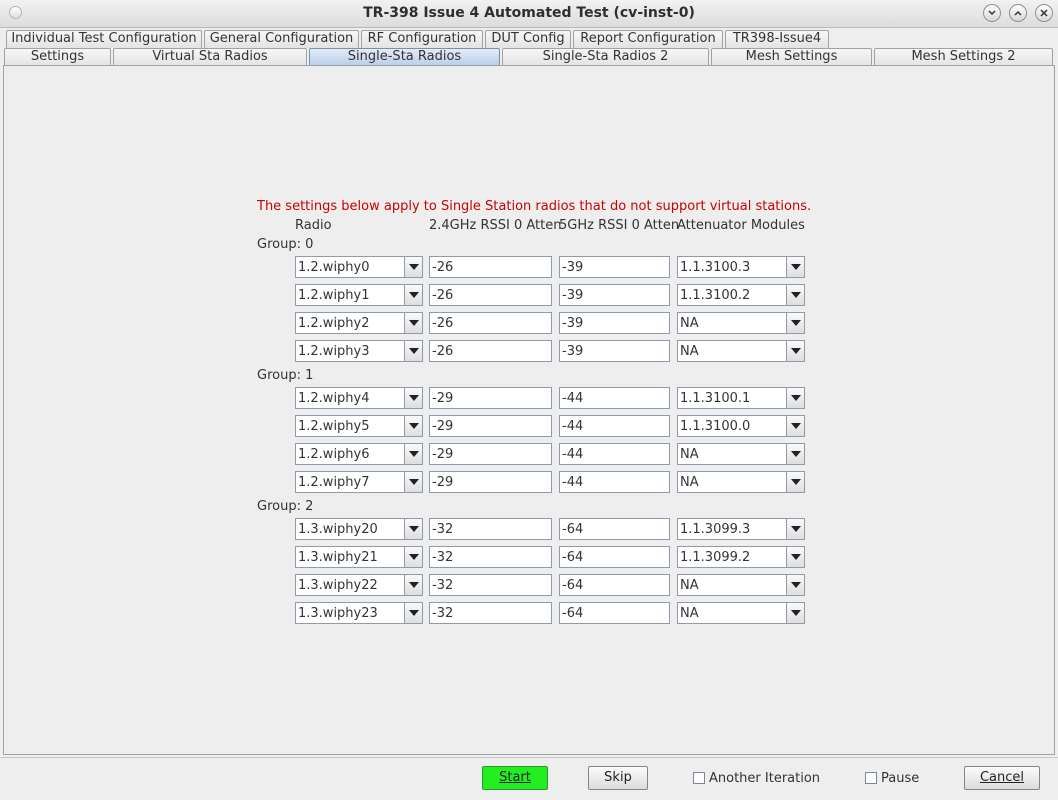 The height and width of the screenshot is (800, 1058). Describe the element at coordinates (741, 267) in the screenshot. I see `attenuator-select: 1.1.3100.3` at that location.